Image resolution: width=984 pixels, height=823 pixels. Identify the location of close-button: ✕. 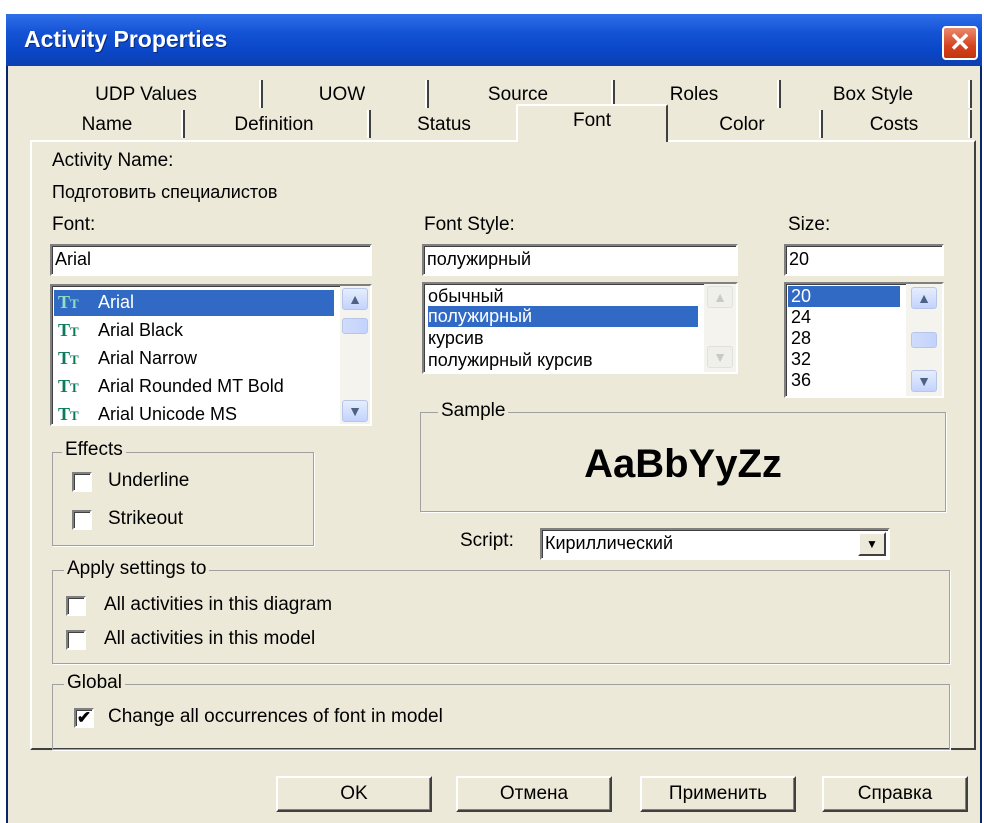
(960, 43).